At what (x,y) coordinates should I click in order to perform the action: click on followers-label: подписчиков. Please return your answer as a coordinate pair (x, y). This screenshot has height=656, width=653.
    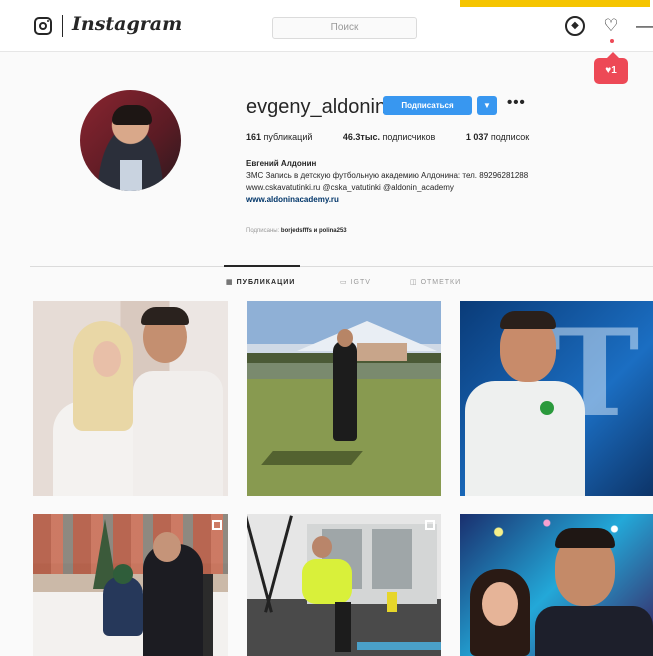
    Looking at the image, I should click on (408, 137).